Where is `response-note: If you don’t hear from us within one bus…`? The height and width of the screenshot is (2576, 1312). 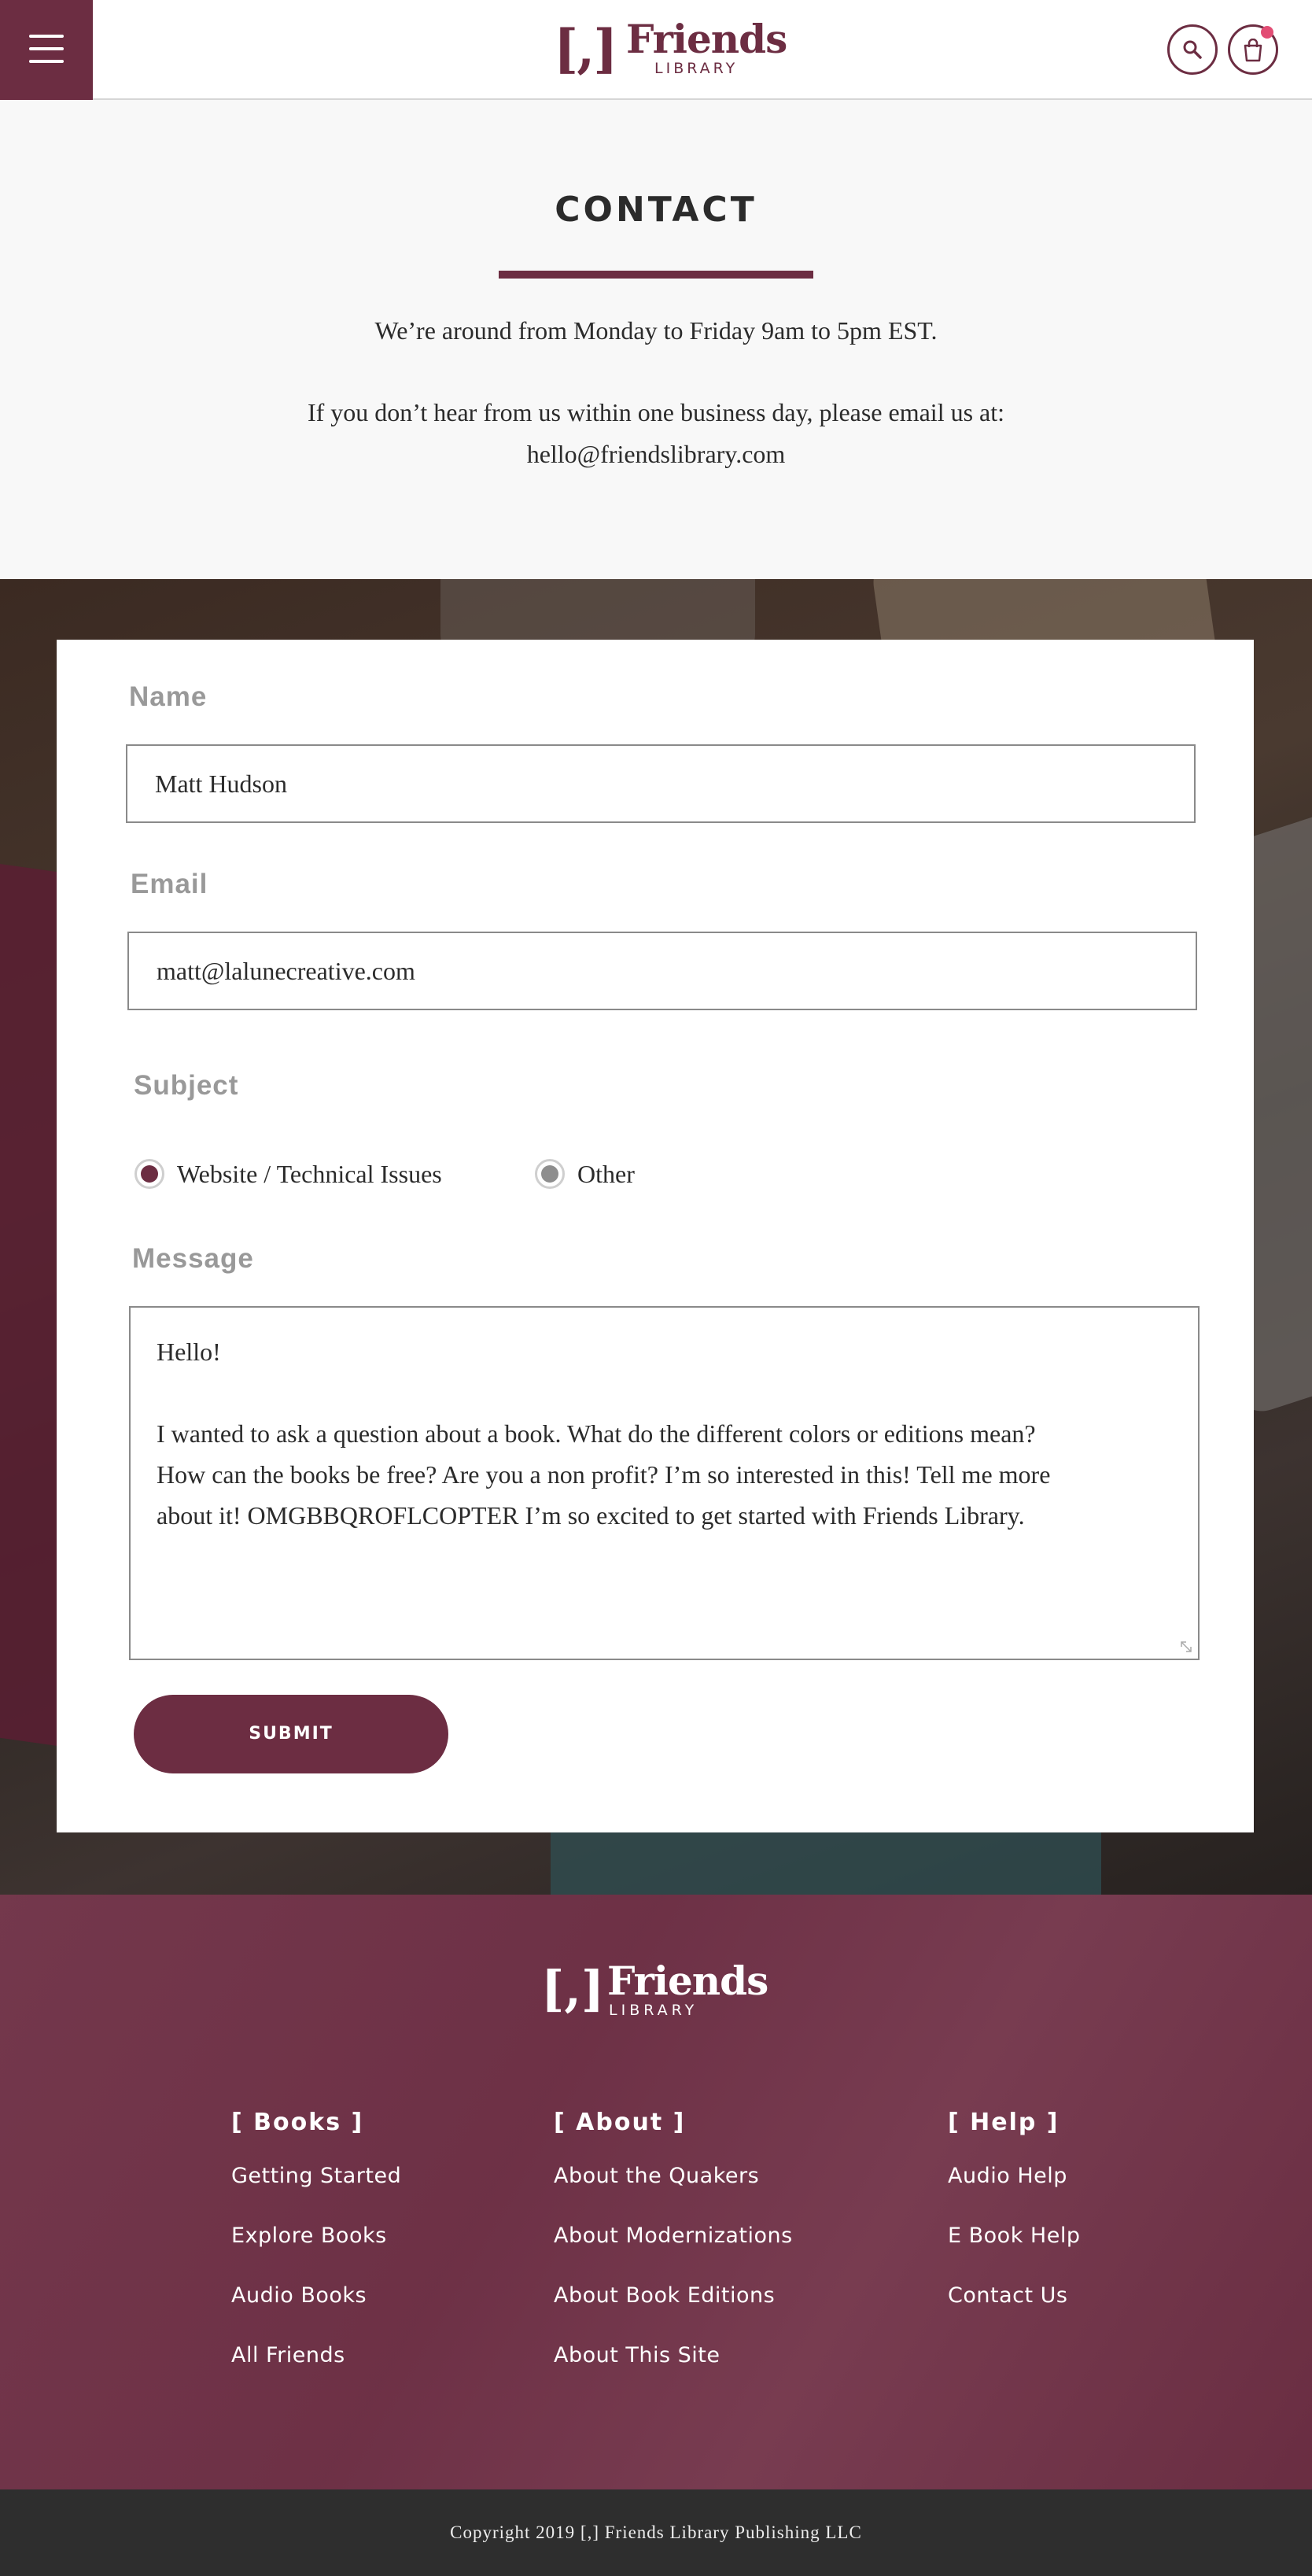 response-note: If you don’t hear from us within one bus… is located at coordinates (656, 412).